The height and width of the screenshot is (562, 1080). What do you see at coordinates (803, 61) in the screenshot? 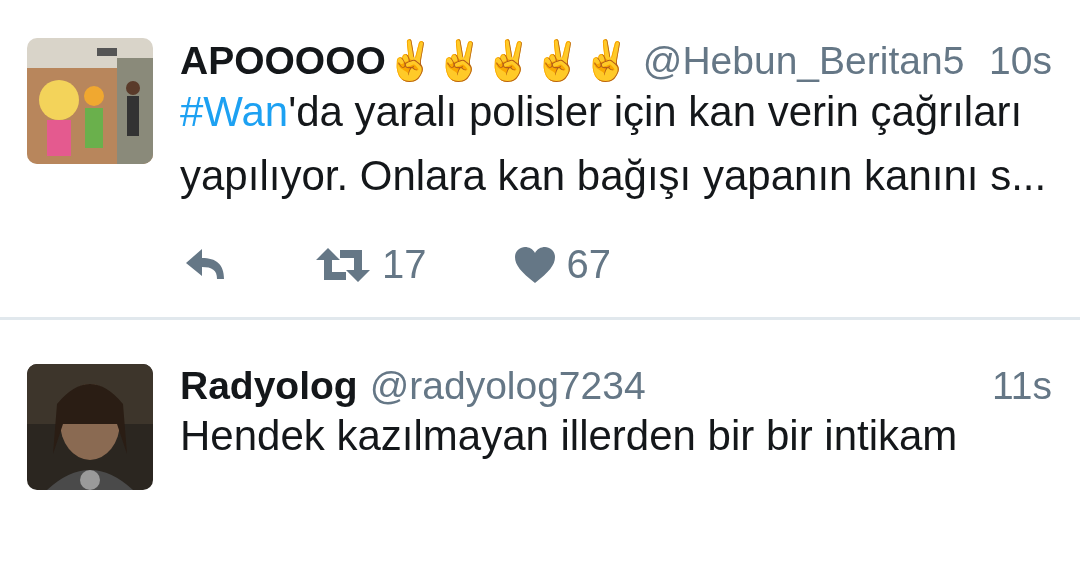
I see `user-handle: @Hebun_Beritan5` at bounding box center [803, 61].